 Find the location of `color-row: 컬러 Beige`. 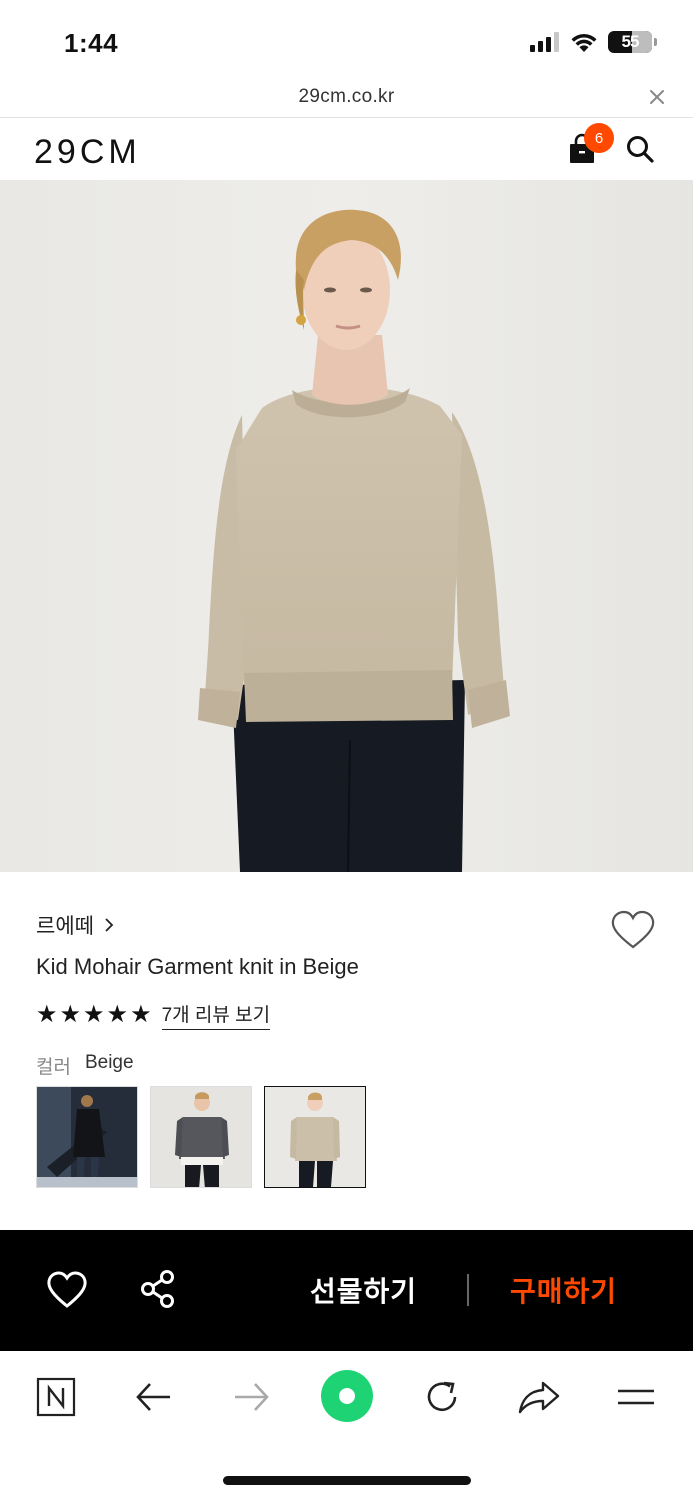

color-row: 컬러 Beige is located at coordinates (85, 1065).